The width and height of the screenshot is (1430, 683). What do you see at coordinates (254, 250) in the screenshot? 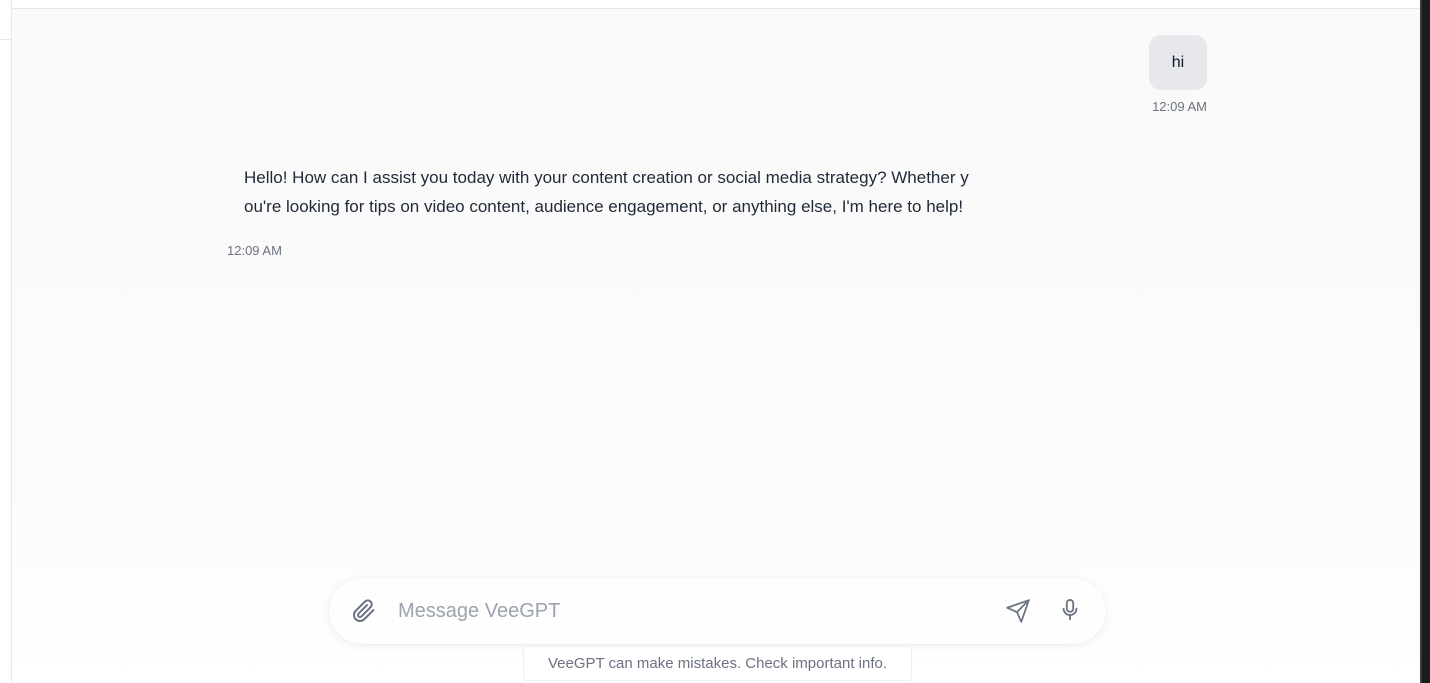
I see `assistant-message-timestamp: 12:09 AM` at bounding box center [254, 250].